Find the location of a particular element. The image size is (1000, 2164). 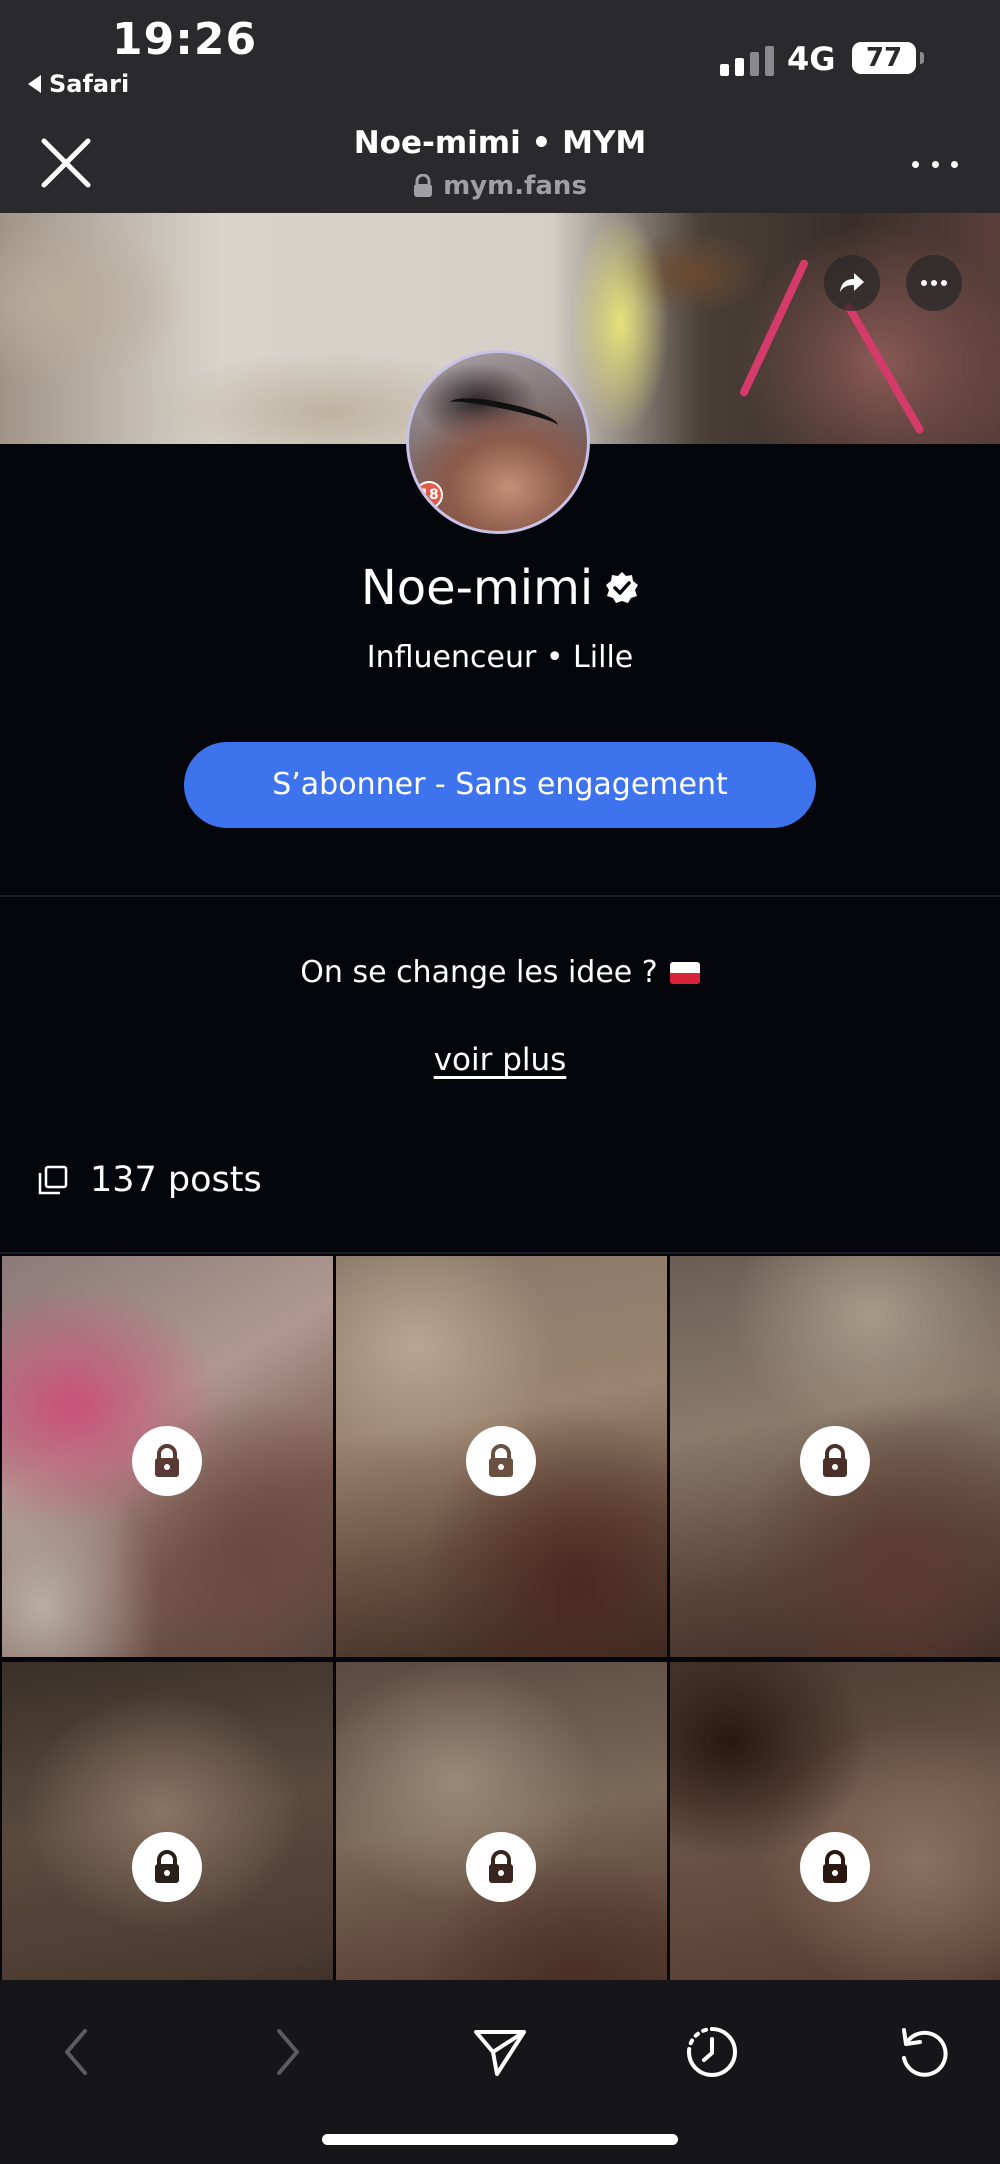

send-icon is located at coordinates (500, 2053).